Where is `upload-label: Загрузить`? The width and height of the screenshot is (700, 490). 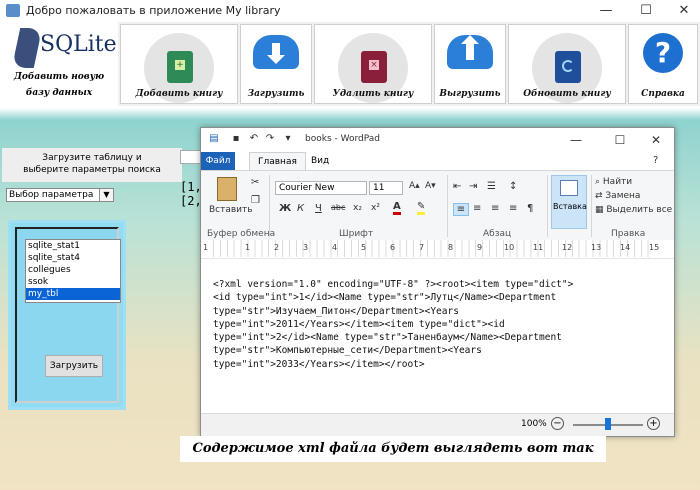 upload-label: Загрузить is located at coordinates (276, 94).